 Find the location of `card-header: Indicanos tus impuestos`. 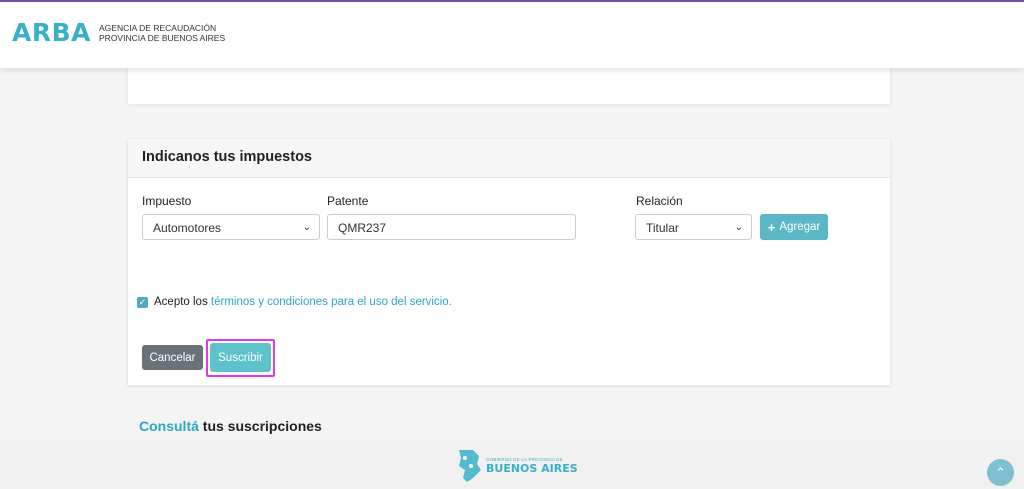

card-header: Indicanos tus impuestos is located at coordinates (509, 158).